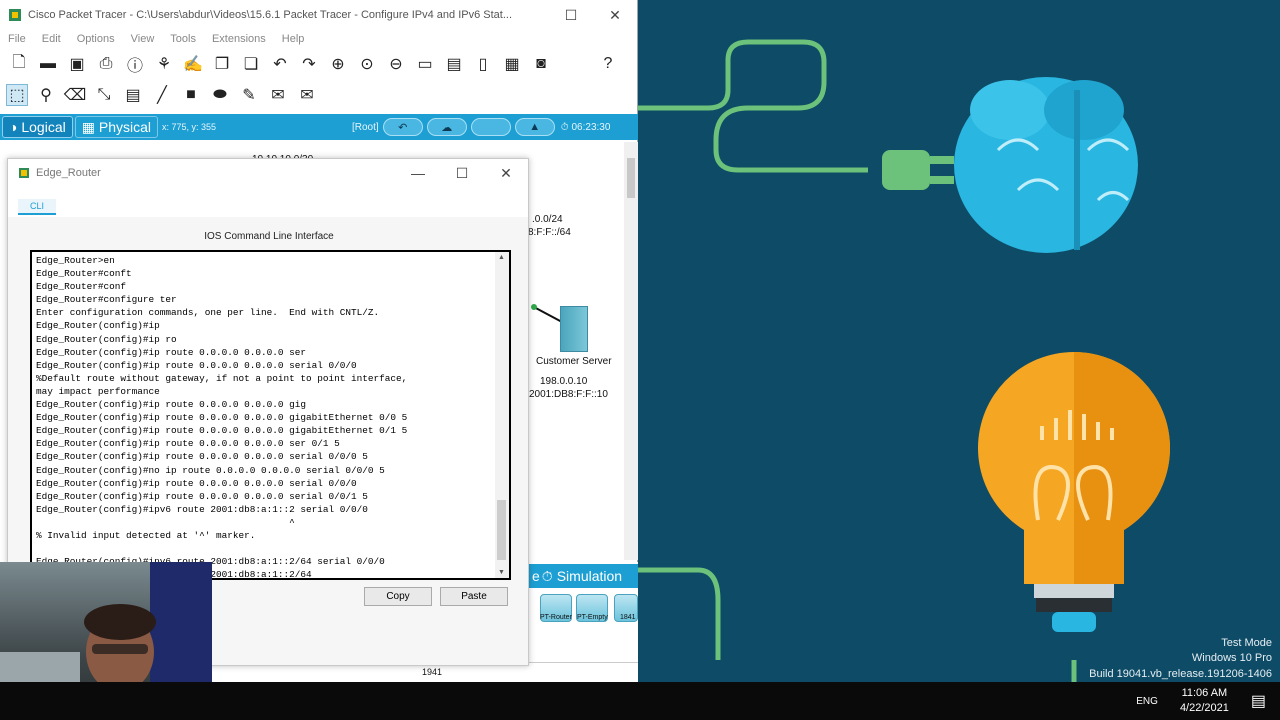 This screenshot has width=1280, height=720. I want to click on custom-device-icon: ▤, so click(454, 64).